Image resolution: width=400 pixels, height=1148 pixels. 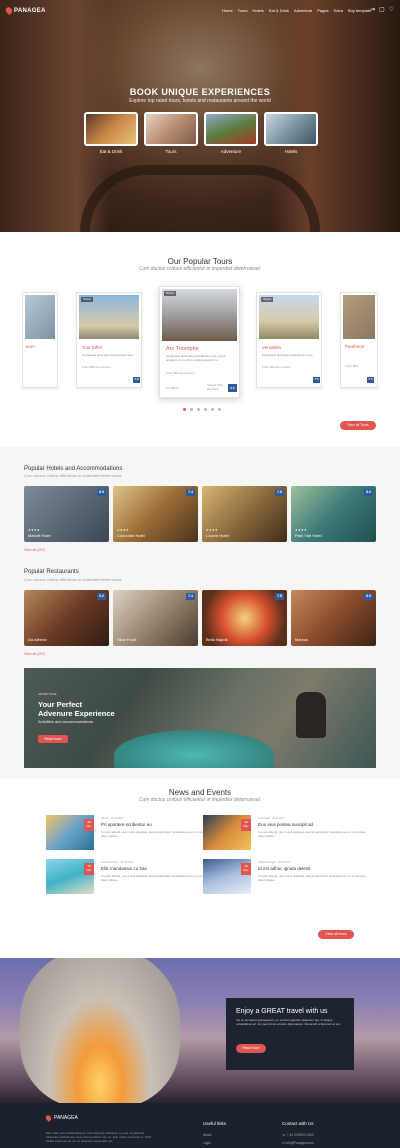 What do you see at coordinates (244, 618) in the screenshot?
I see `restaurant-card: 7.8 Bella Napoli` at bounding box center [244, 618].